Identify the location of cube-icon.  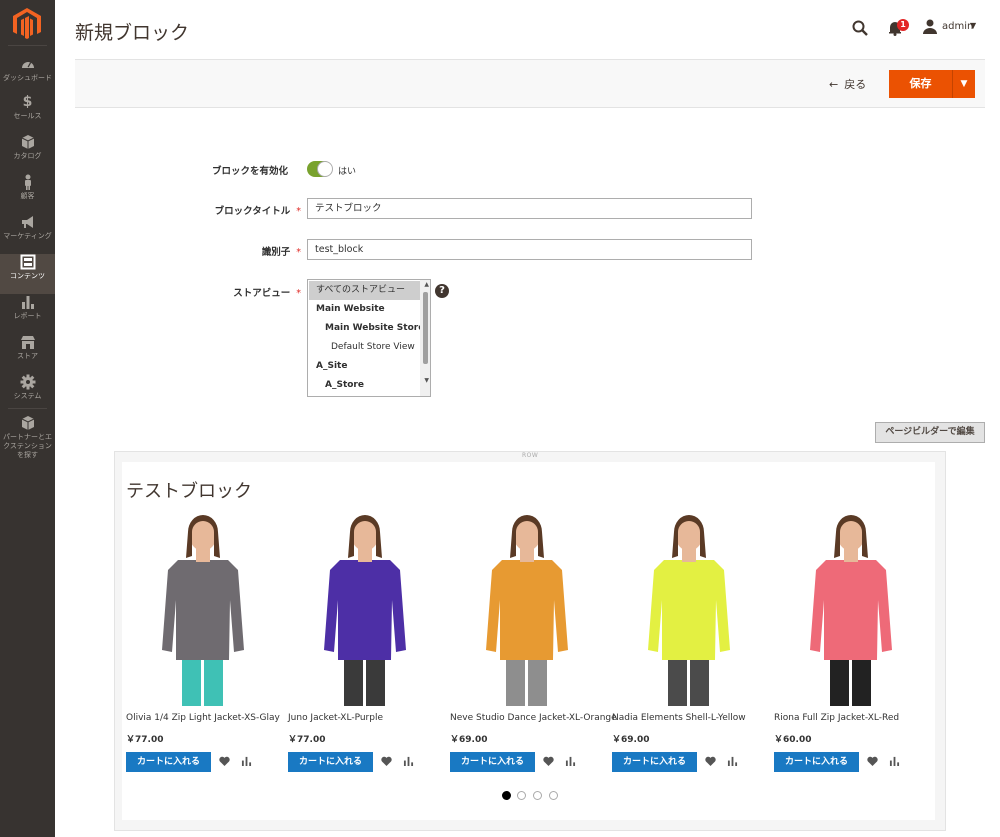
(27, 423).